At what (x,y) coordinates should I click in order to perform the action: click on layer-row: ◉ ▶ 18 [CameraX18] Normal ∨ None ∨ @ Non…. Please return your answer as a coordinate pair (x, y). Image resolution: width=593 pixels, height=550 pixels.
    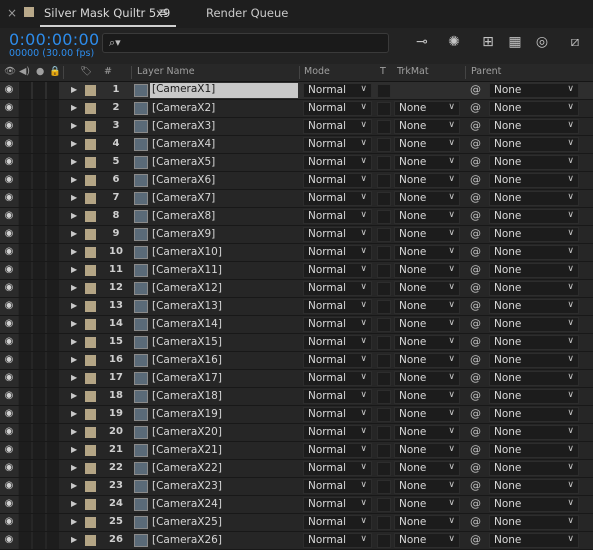
    Looking at the image, I should click on (296, 397).